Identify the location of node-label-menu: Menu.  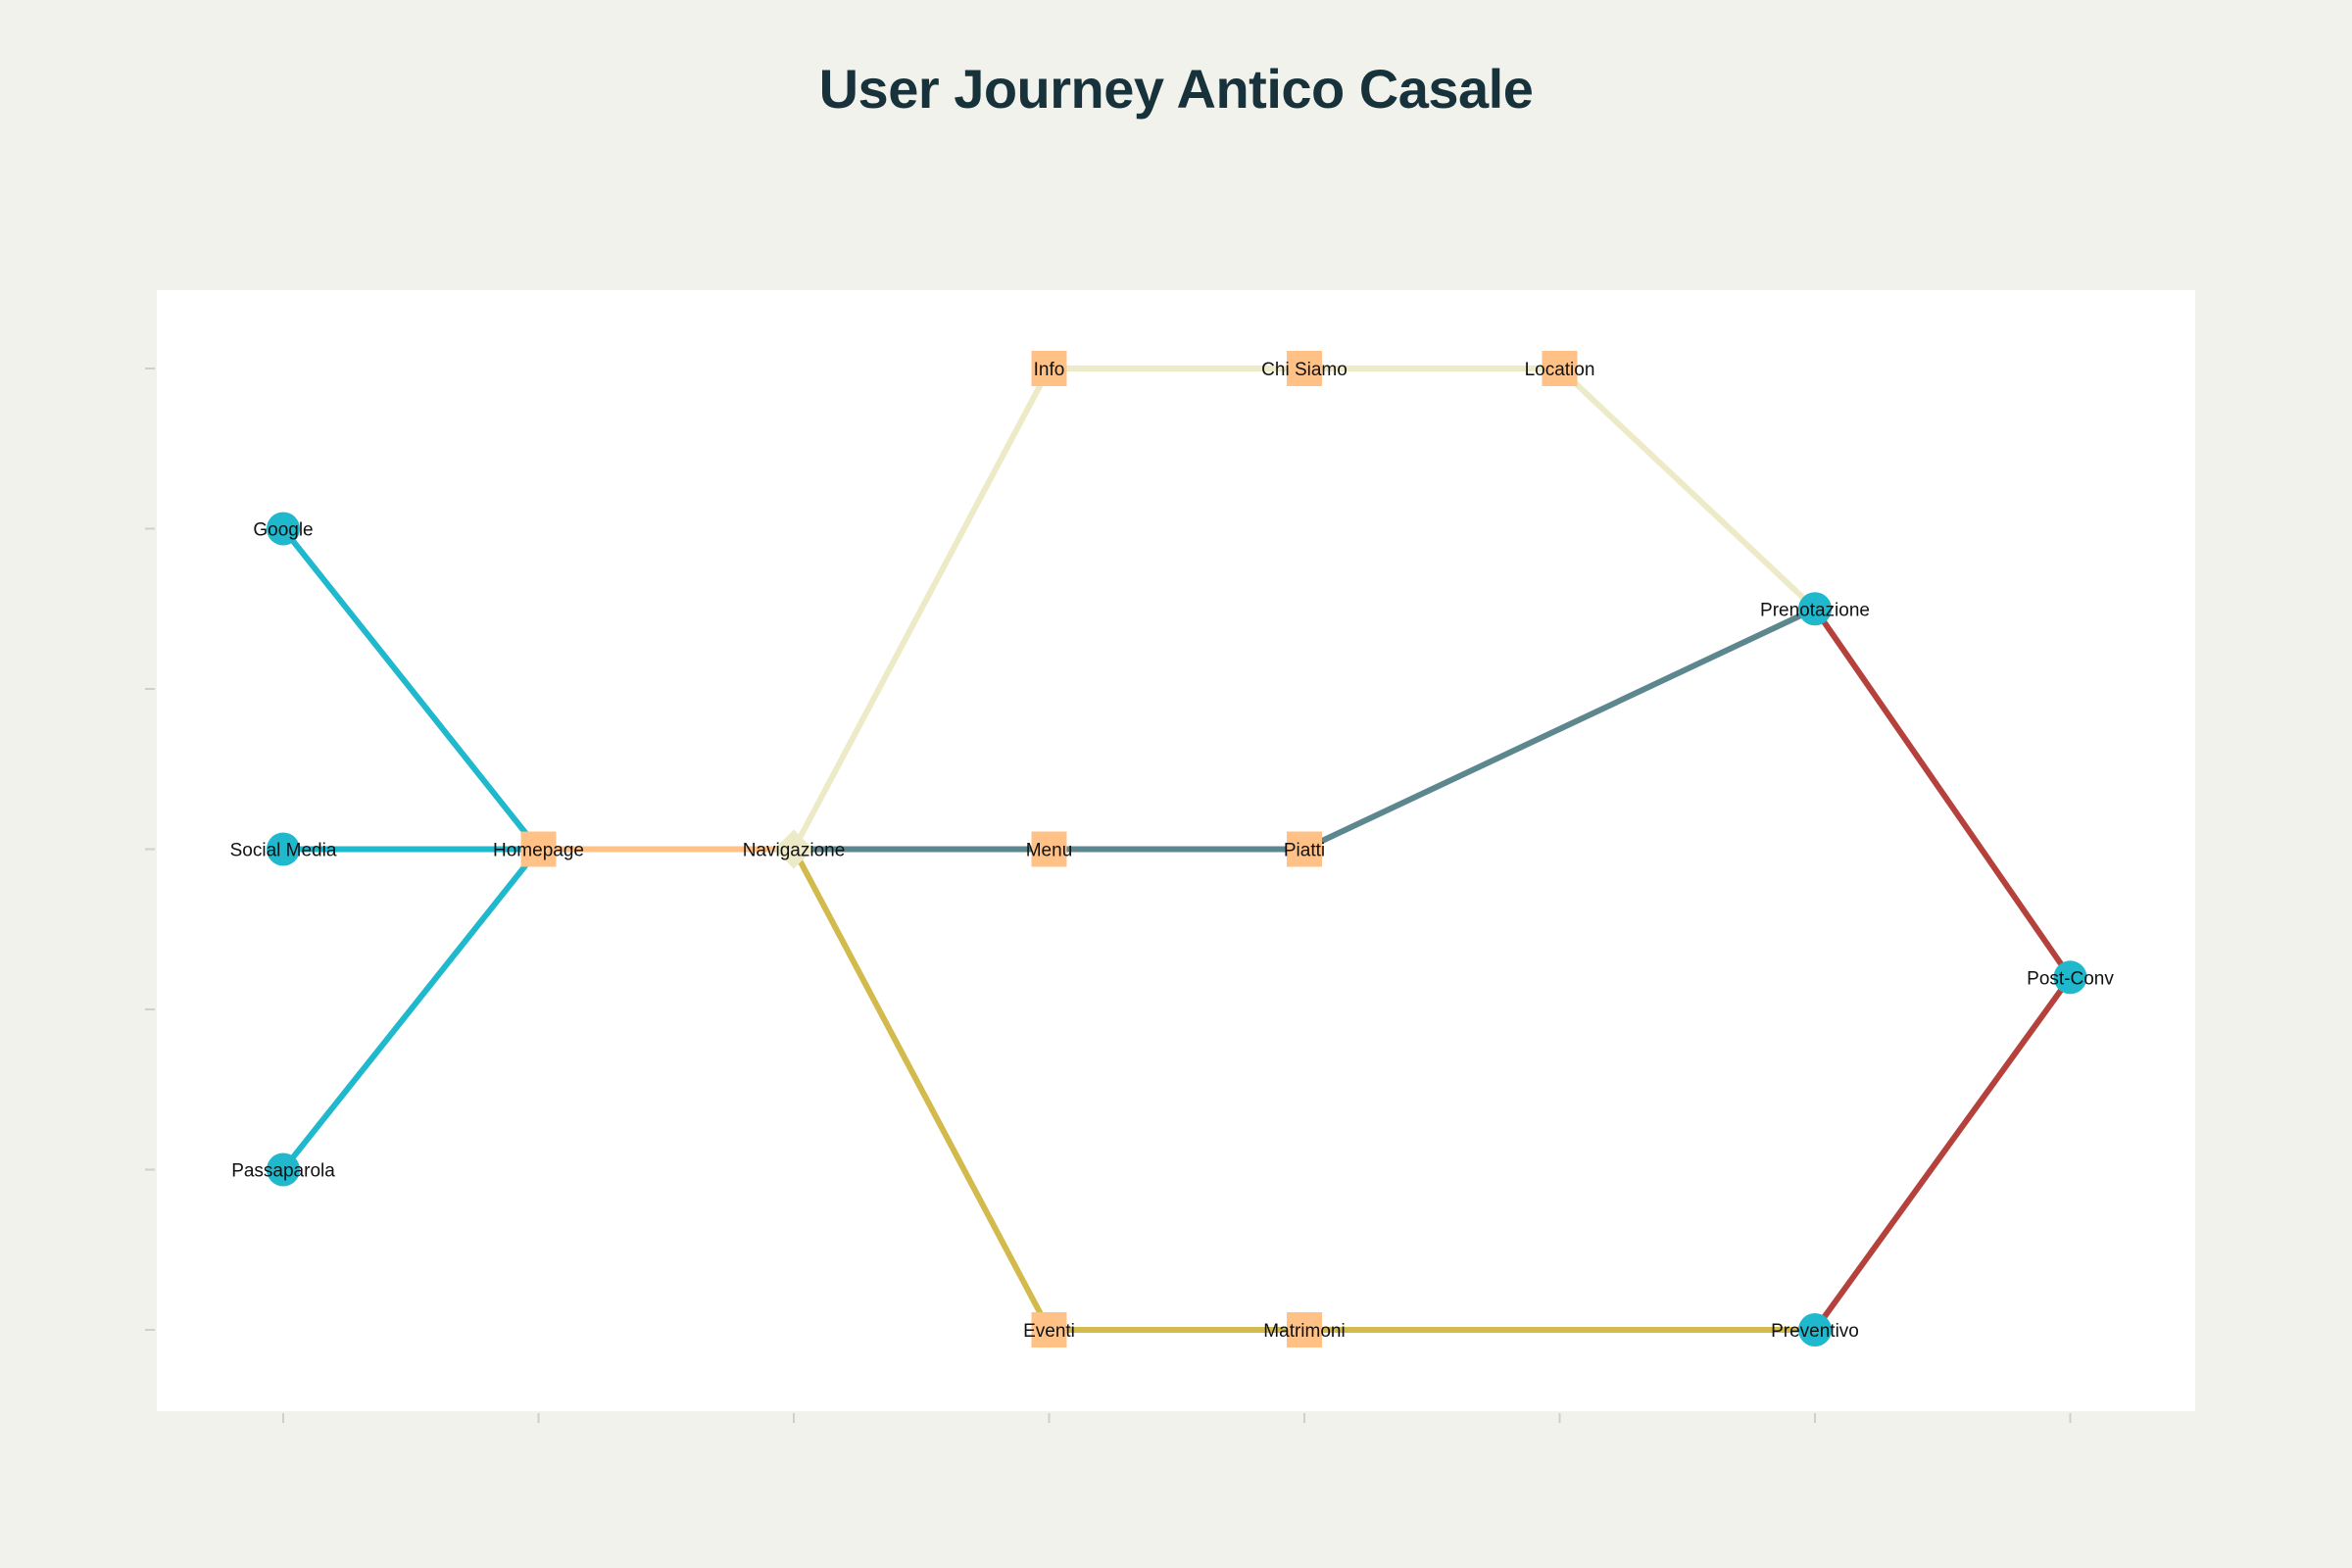
(1049, 851).